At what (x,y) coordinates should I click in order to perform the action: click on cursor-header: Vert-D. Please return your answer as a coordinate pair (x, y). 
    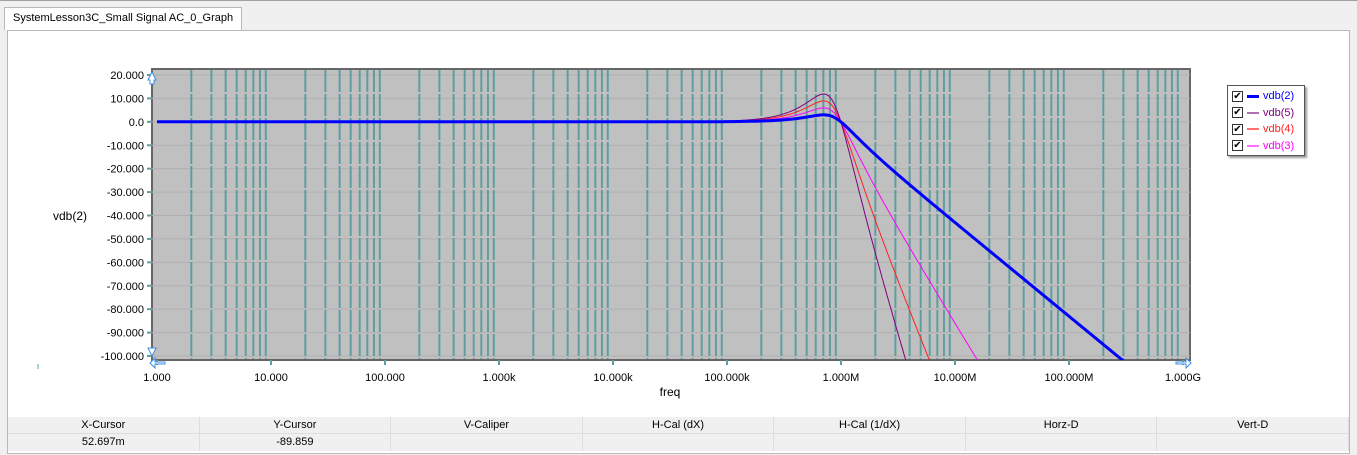
    Looking at the image, I should click on (1253, 425).